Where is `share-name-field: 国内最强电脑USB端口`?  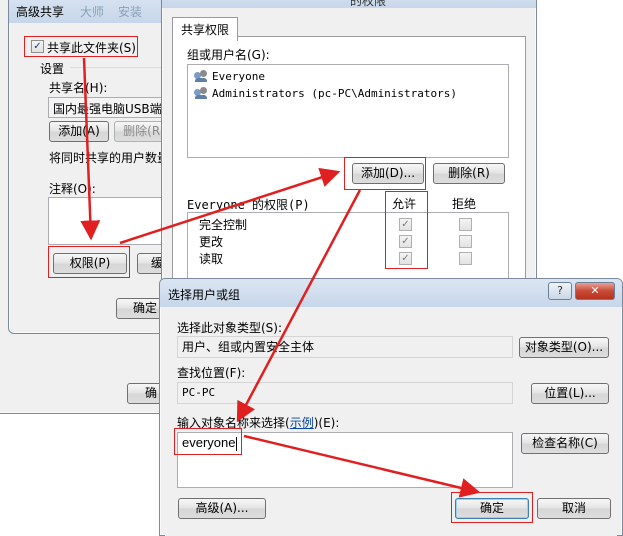 share-name-field: 国内最强电脑USB端口 is located at coordinates (113, 107).